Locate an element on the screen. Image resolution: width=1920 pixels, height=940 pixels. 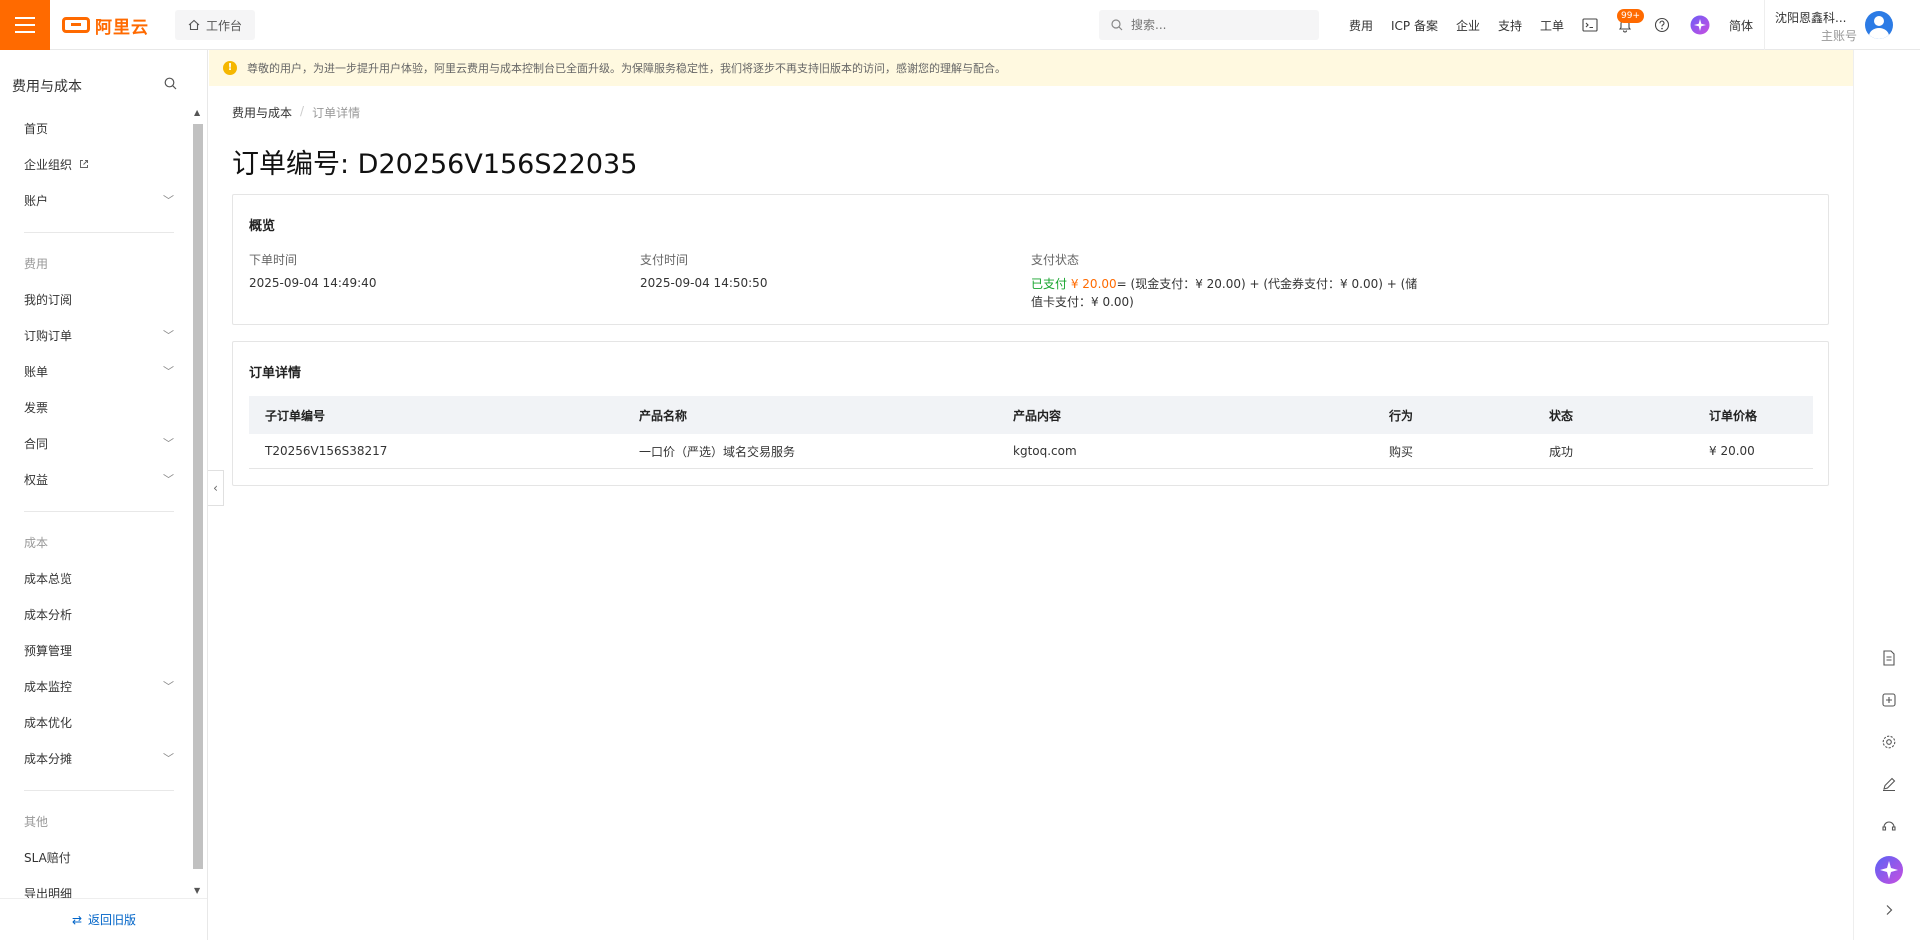
column-header: 行为 is located at coordinates (1401, 415).